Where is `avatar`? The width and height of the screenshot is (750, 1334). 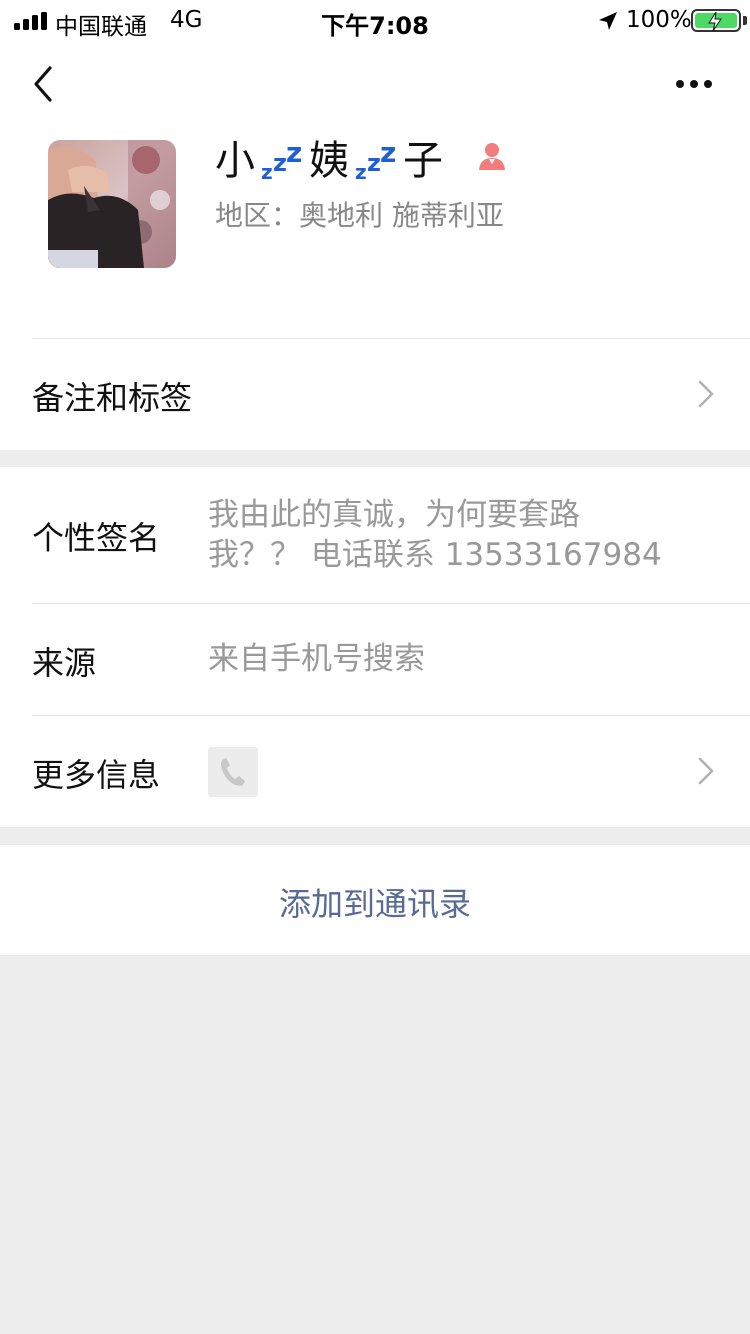 avatar is located at coordinates (112, 204).